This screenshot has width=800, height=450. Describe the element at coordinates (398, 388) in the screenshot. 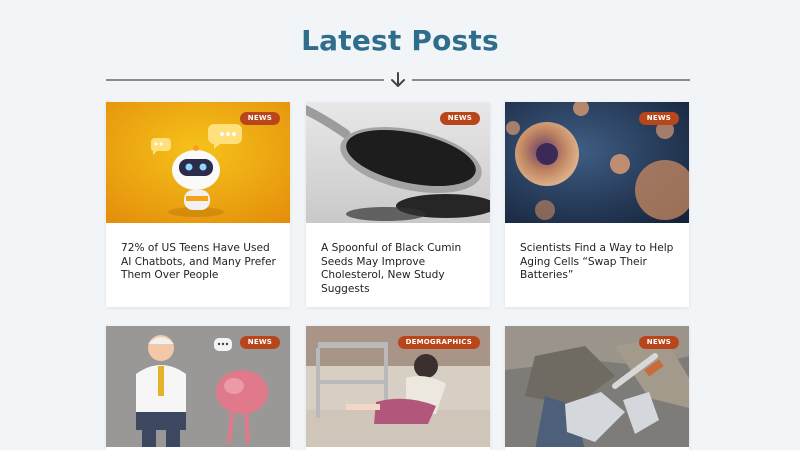

I see `post-card: DEMOGRAPHICS` at that location.